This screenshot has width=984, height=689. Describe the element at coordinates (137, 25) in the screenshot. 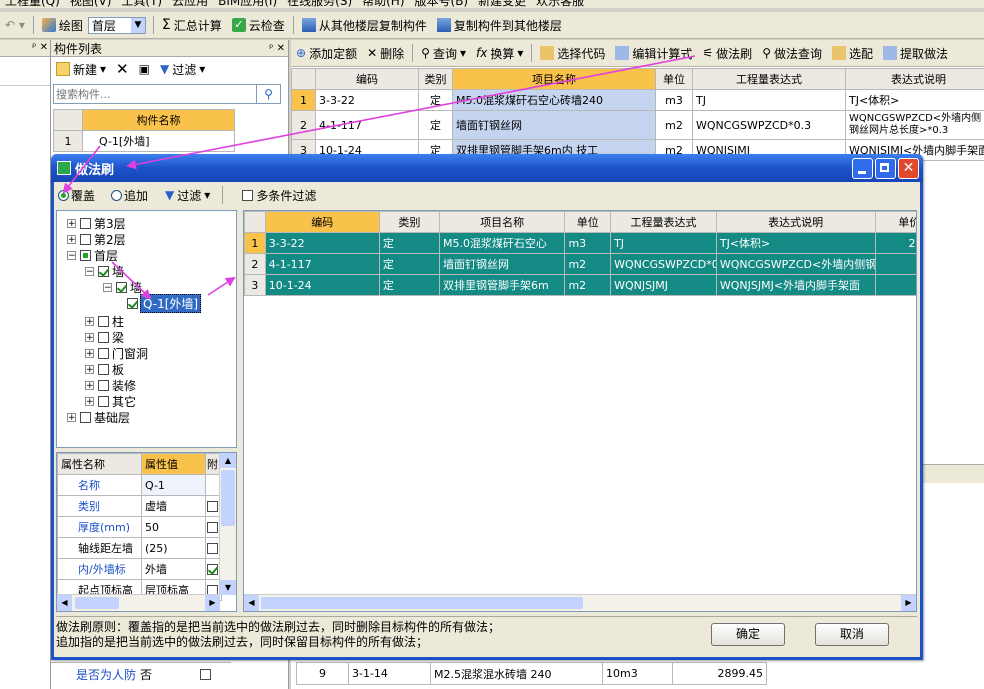

I see `chevron-down-icon: ▼` at that location.